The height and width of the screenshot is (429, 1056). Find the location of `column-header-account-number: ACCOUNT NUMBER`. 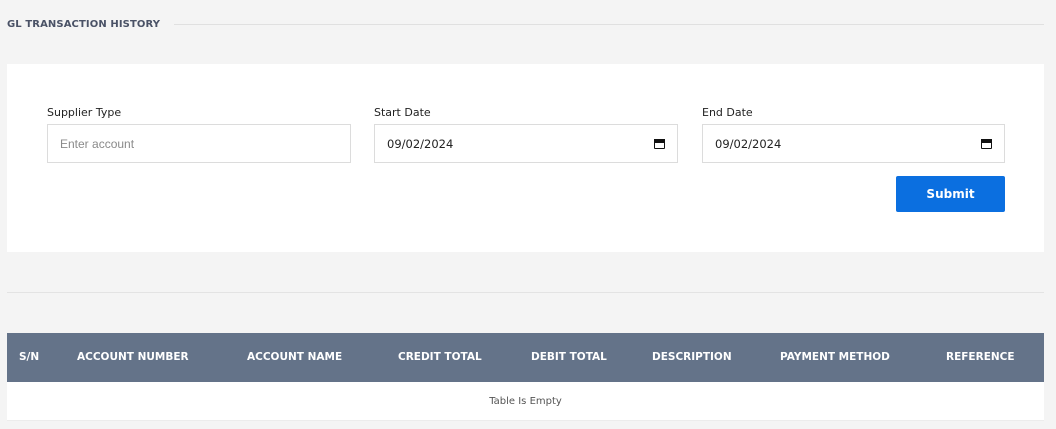

column-header-account-number: ACCOUNT NUMBER is located at coordinates (133, 357).